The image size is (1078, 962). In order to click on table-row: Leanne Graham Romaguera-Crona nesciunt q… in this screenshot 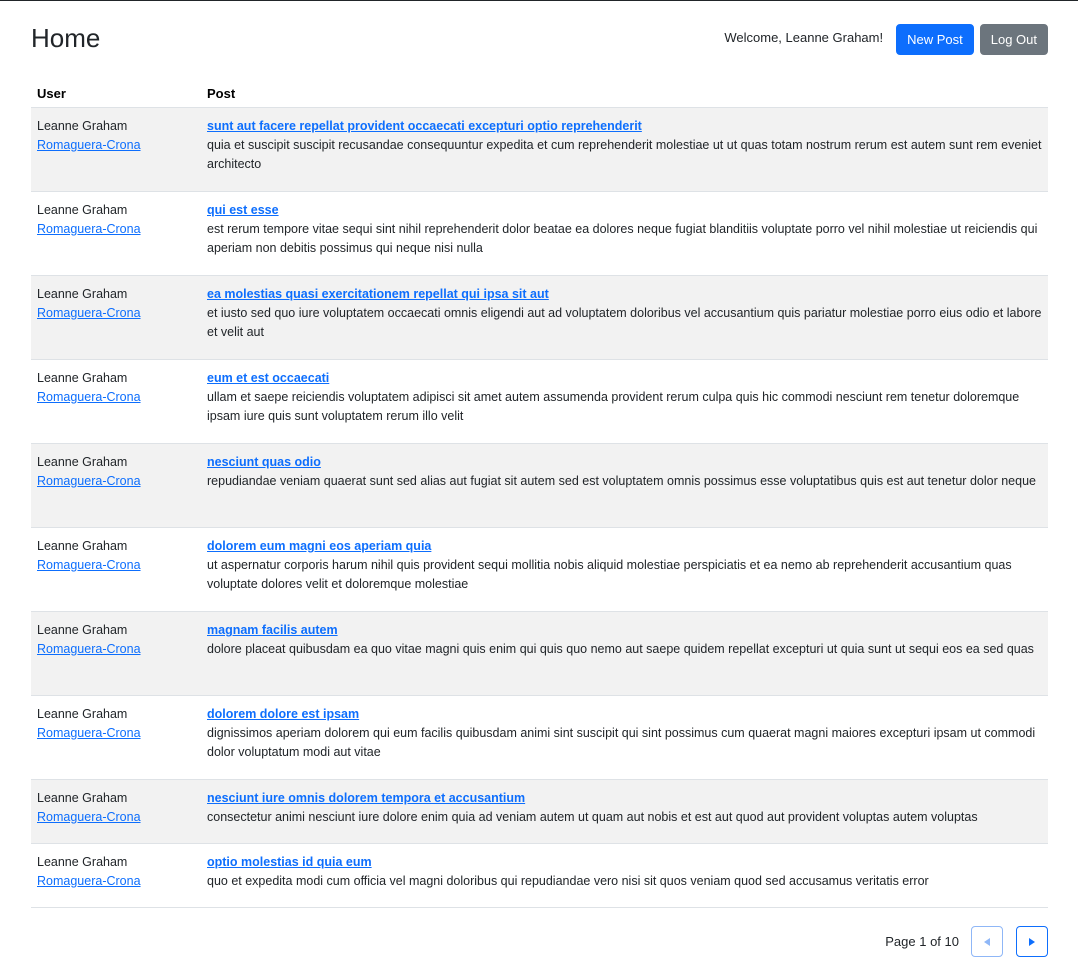, I will do `click(539, 485)`.